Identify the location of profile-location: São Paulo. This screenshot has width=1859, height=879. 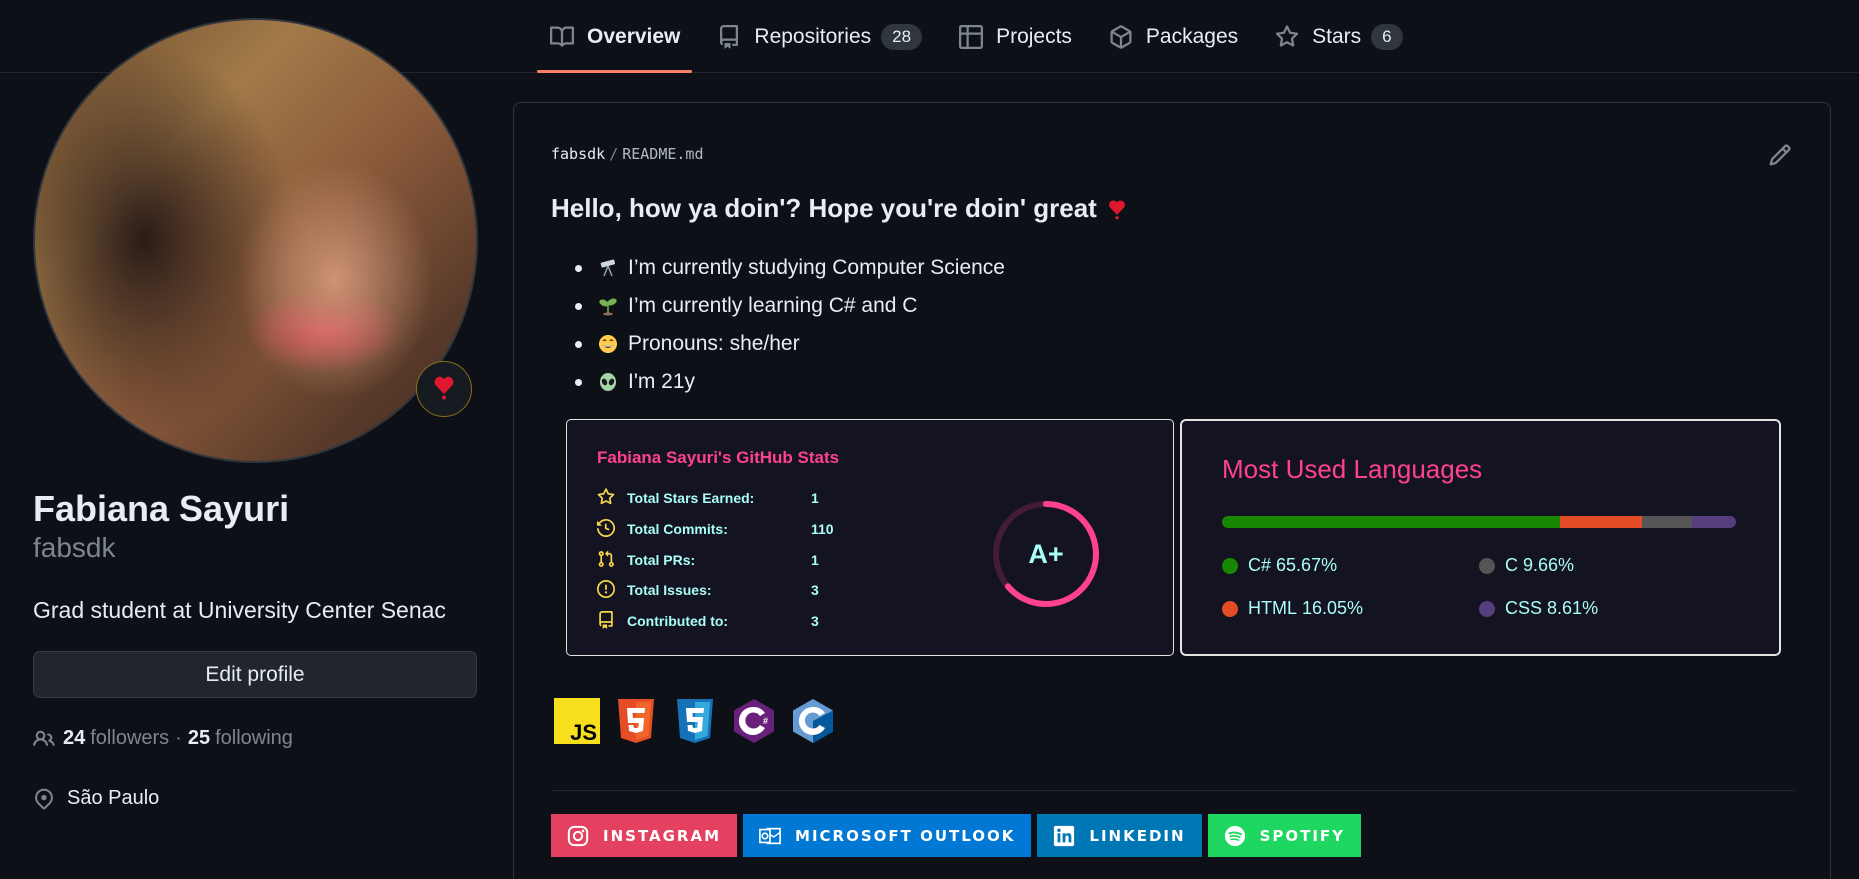
(96, 798).